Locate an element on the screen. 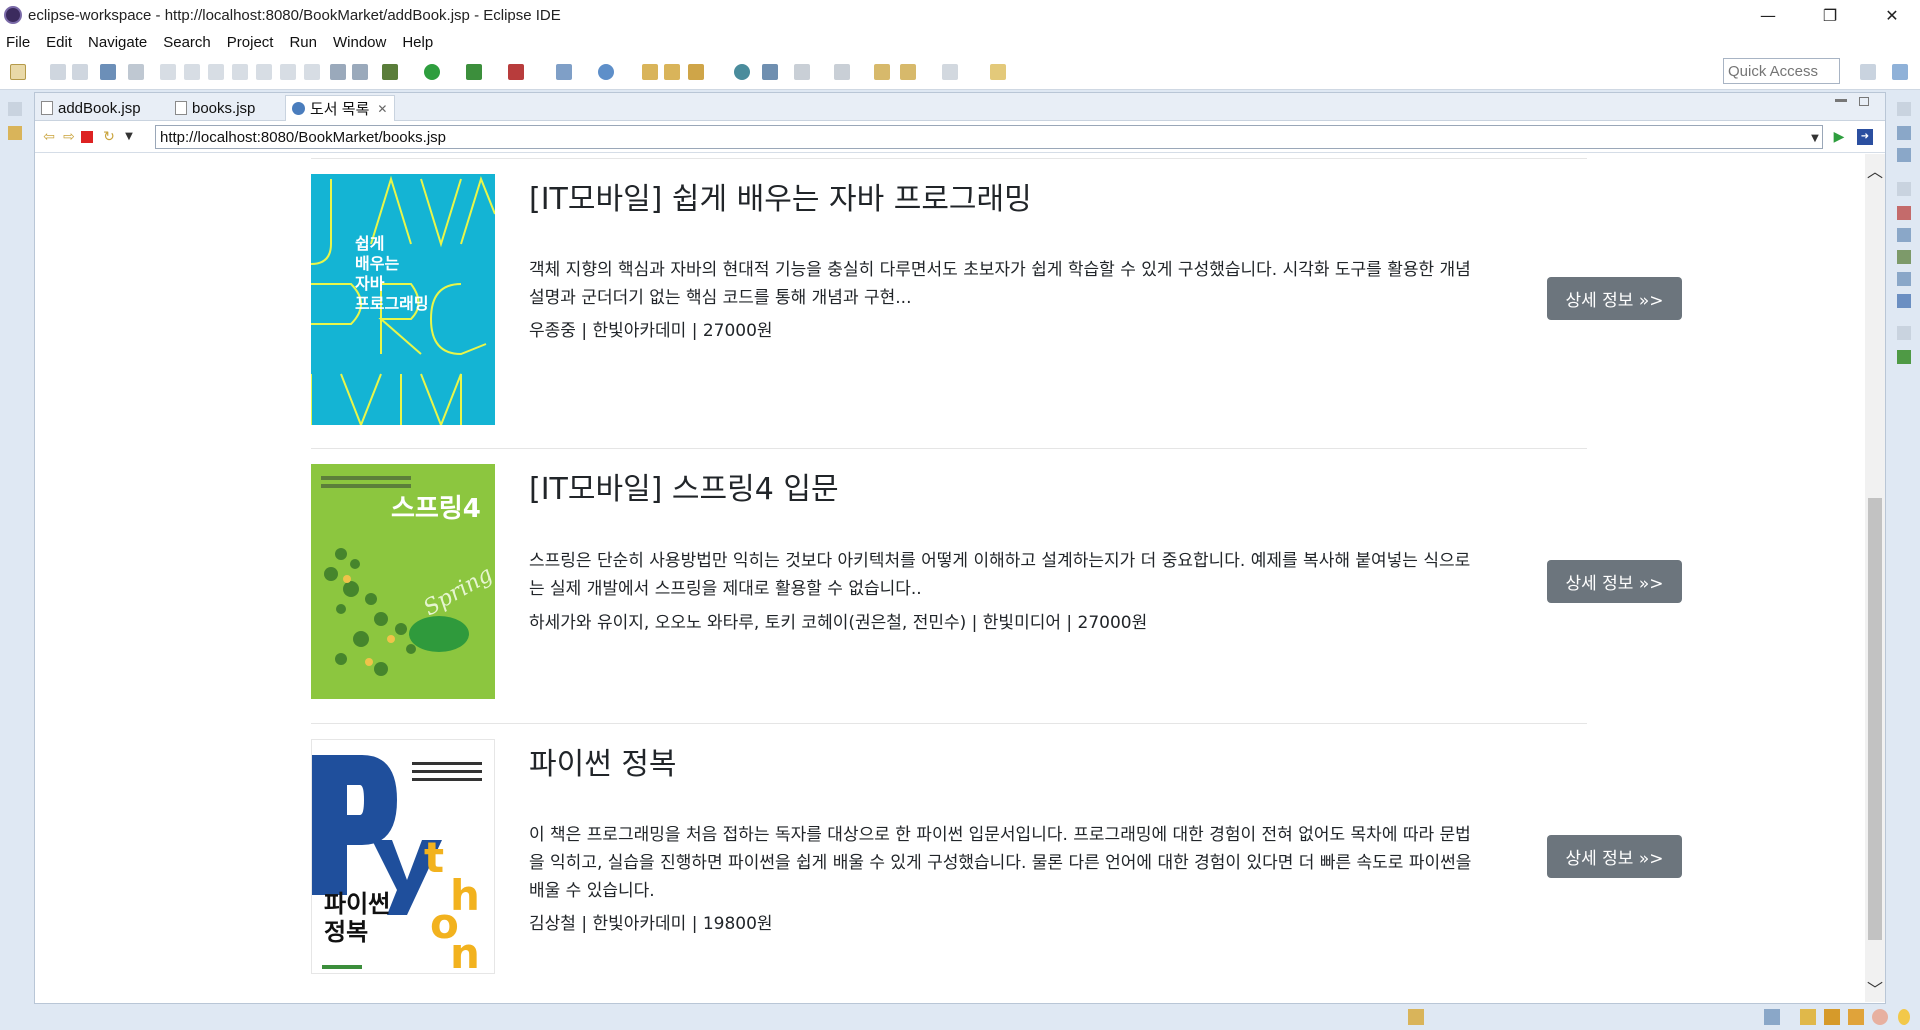  eclipse-icon is located at coordinates (13, 15).